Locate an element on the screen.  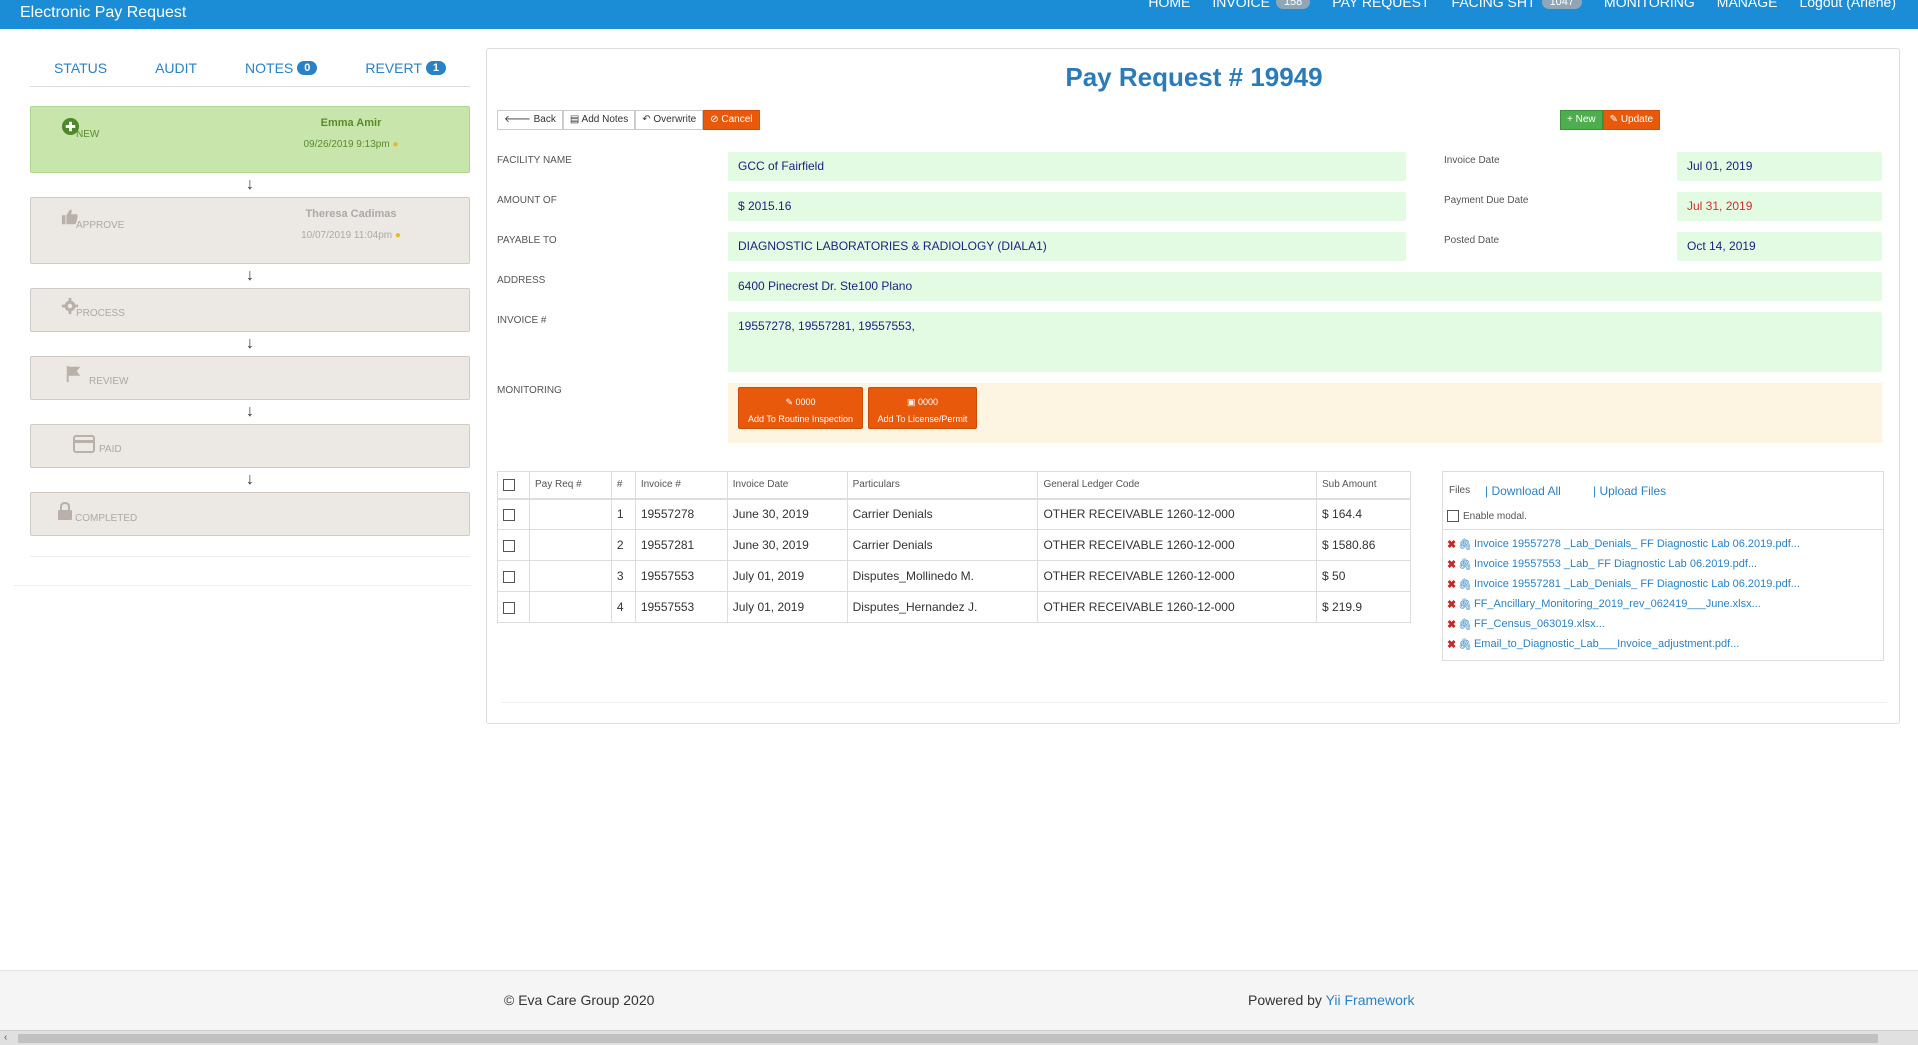
notes-count-badge: 0 is located at coordinates (307, 68).